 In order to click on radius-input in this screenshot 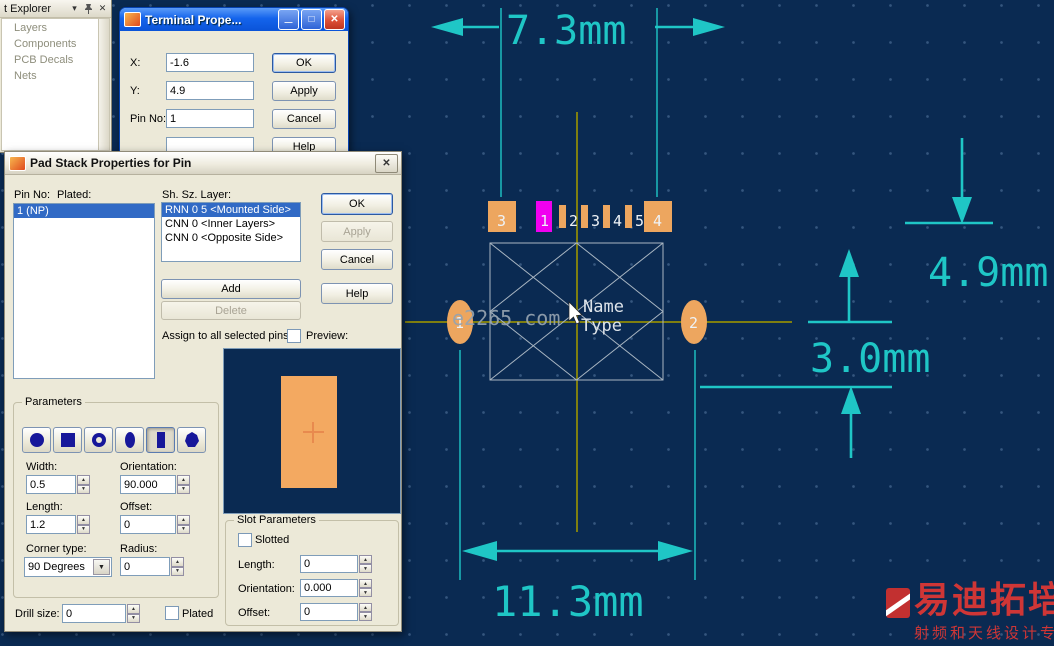, I will do `click(145, 566)`.